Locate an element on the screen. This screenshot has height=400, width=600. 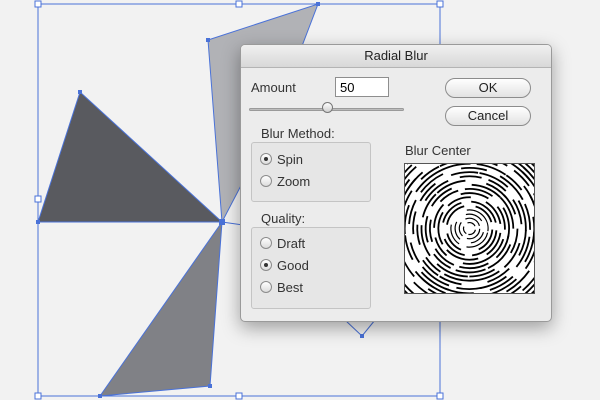
radio-label-spin: Spin is located at coordinates (290, 159).